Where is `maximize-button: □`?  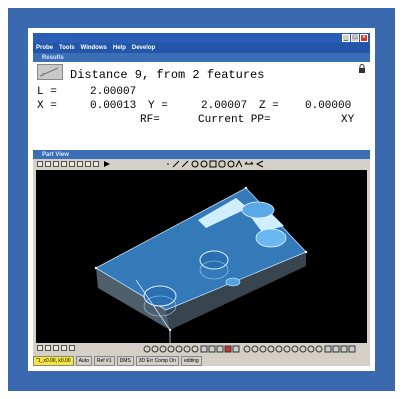 maximize-button: □ is located at coordinates (355, 38).